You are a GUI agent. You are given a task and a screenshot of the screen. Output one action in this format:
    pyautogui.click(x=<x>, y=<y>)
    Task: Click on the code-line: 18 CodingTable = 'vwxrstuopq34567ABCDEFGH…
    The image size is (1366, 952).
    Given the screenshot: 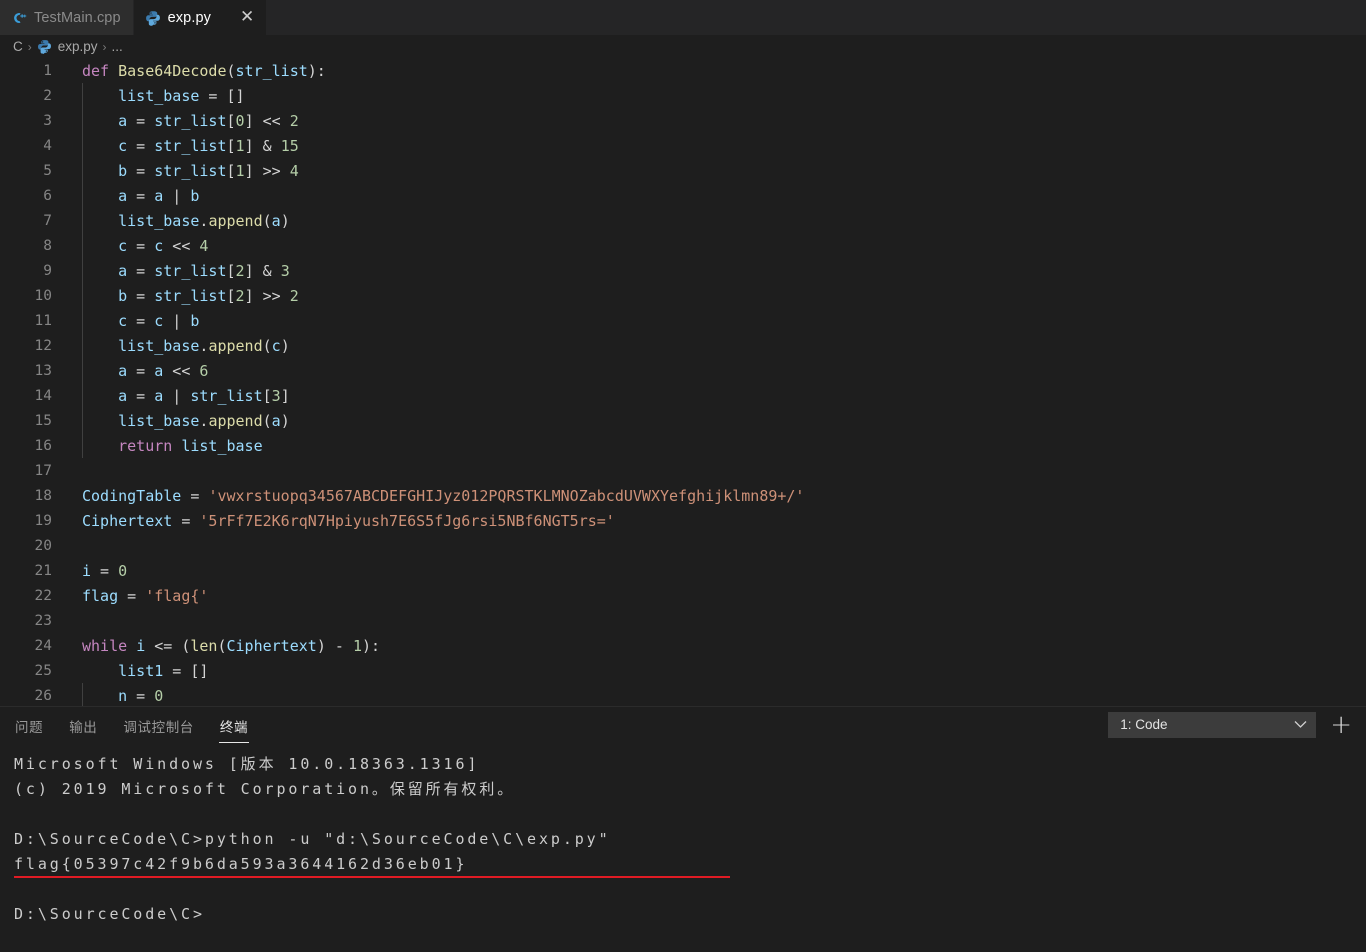 What is the action you would take?
    pyautogui.click(x=683, y=495)
    